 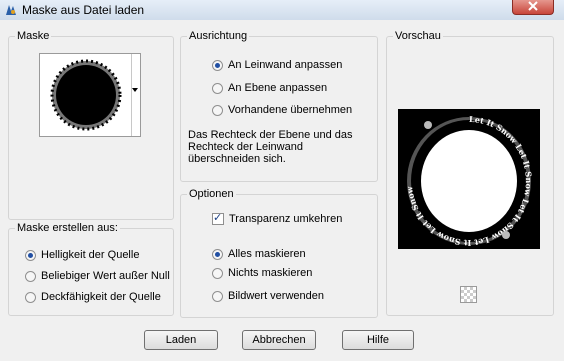 I want to click on hilfe-button: Hilfe, so click(x=378, y=340).